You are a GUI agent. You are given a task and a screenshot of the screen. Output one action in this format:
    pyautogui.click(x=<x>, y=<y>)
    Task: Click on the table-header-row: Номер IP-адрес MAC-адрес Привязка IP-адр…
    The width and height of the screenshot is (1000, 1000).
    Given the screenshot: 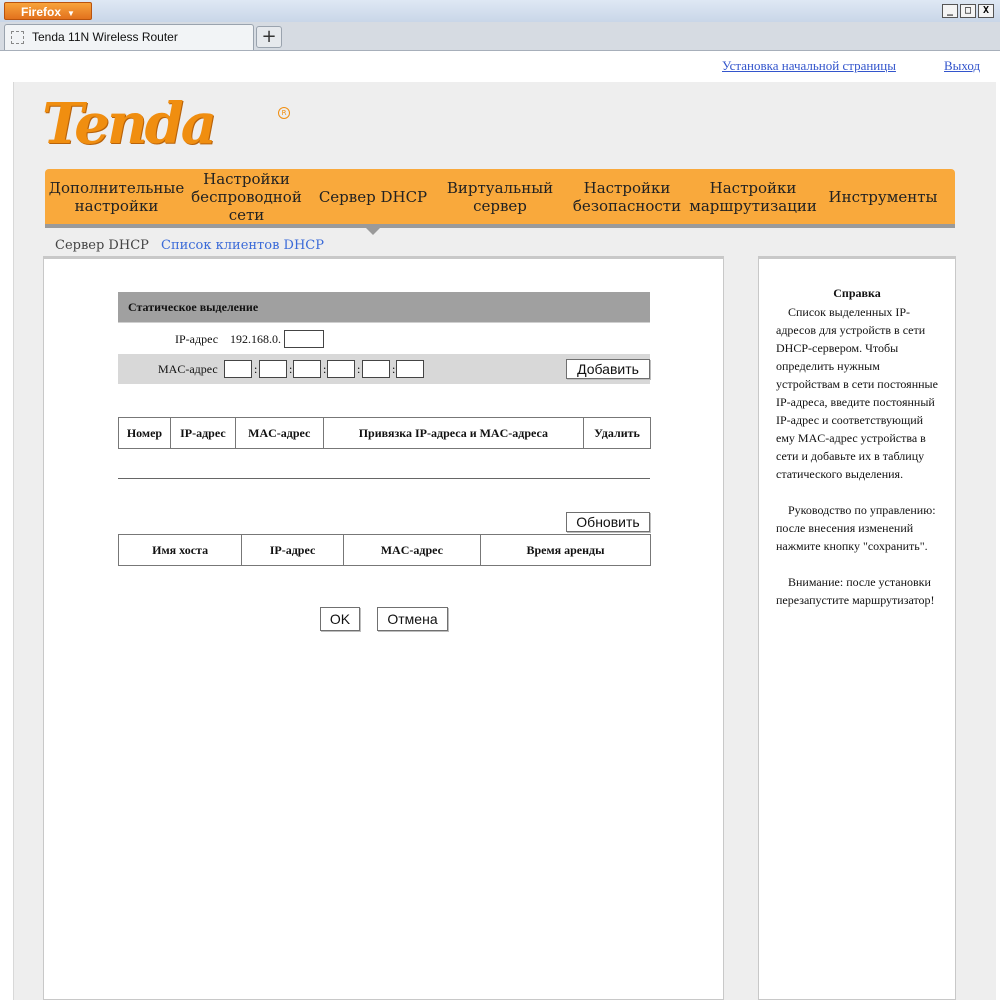 What is the action you would take?
    pyautogui.click(x=384, y=433)
    